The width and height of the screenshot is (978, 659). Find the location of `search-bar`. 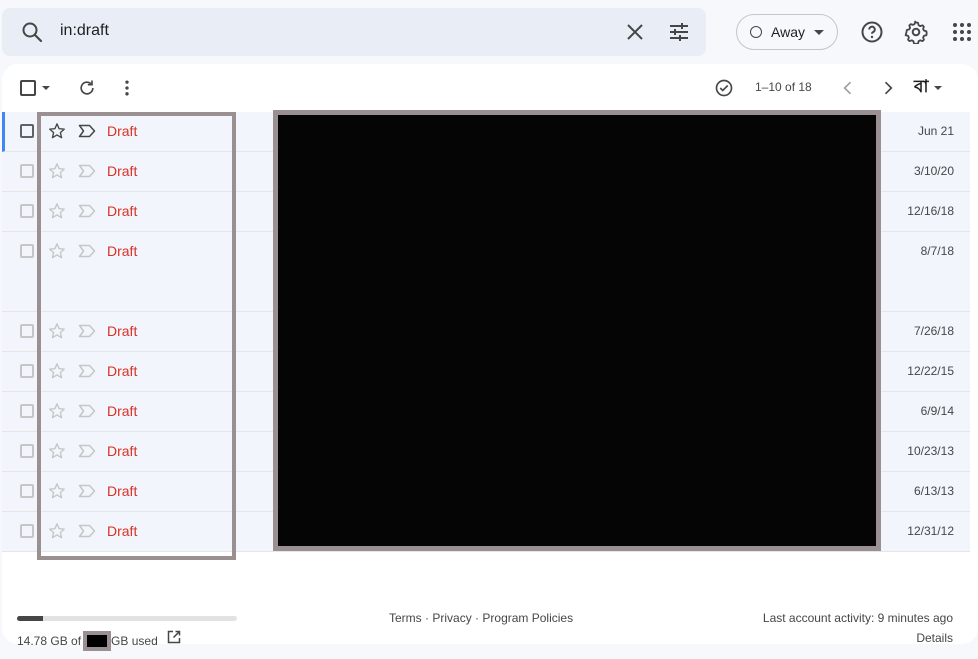

search-bar is located at coordinates (354, 32).